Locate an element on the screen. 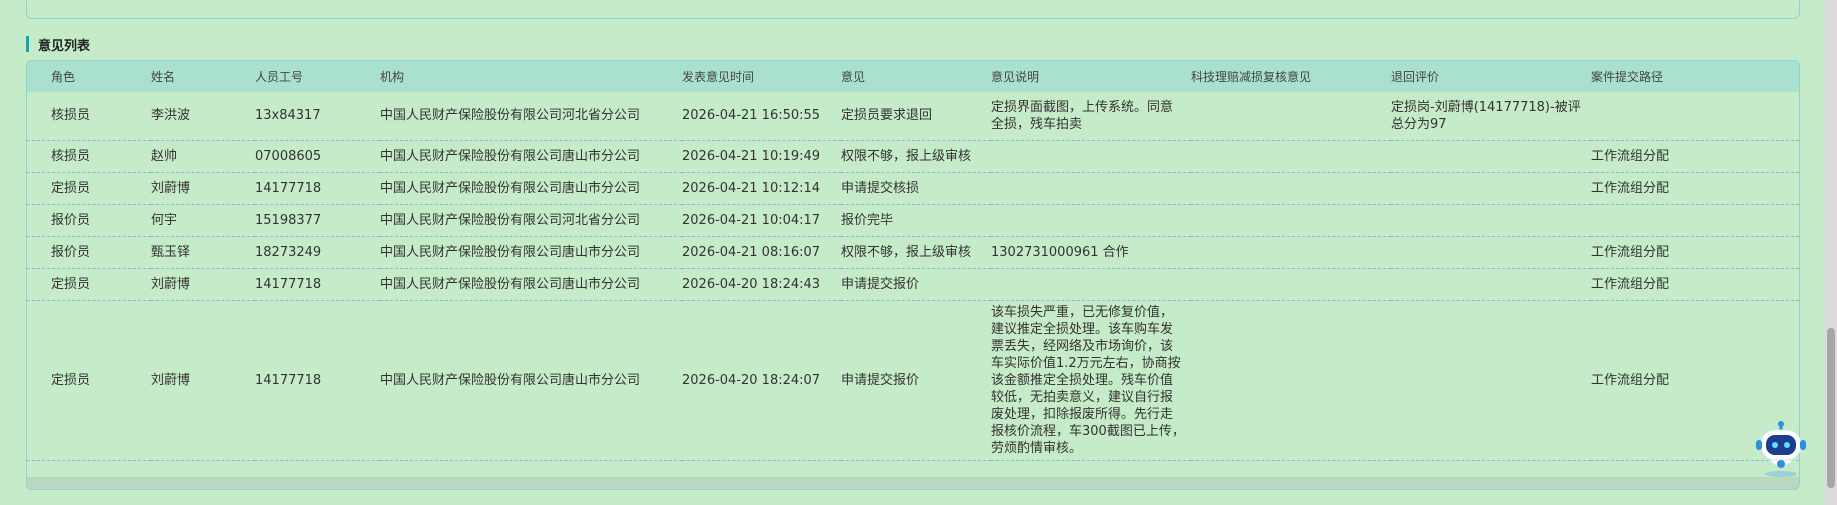  robot-assistant-icon is located at coordinates (1781, 447).